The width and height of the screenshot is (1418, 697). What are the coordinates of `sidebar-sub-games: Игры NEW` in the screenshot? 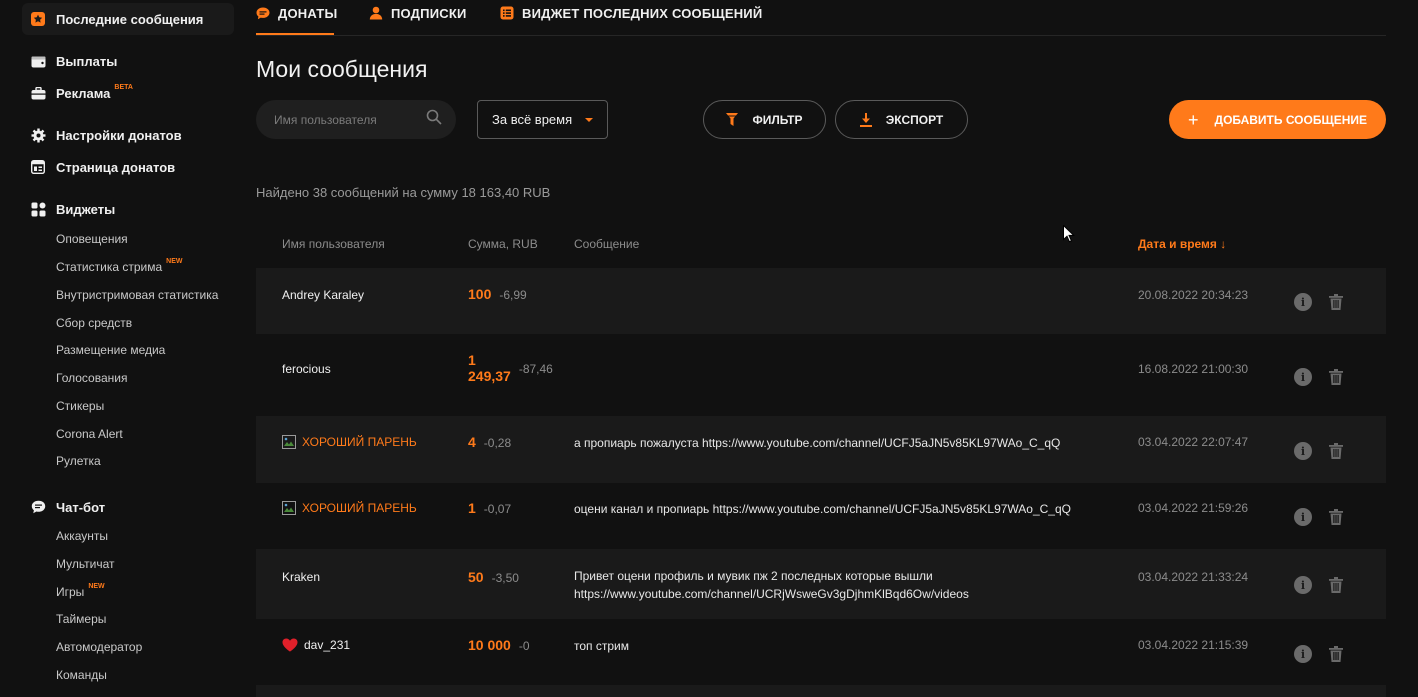 It's located at (80, 591).